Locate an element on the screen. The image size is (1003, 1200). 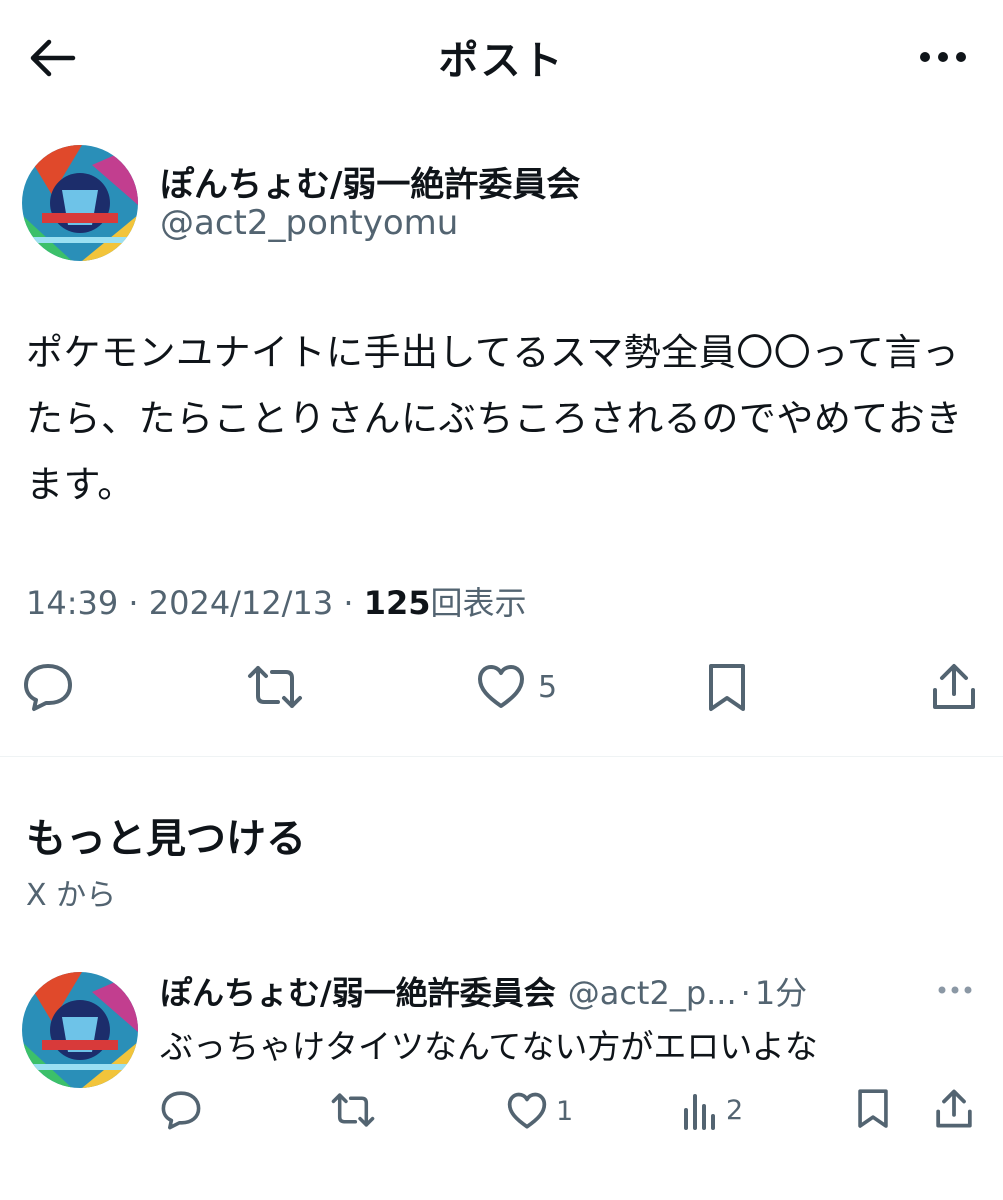
views-count: 125 is located at coordinates (397, 603).